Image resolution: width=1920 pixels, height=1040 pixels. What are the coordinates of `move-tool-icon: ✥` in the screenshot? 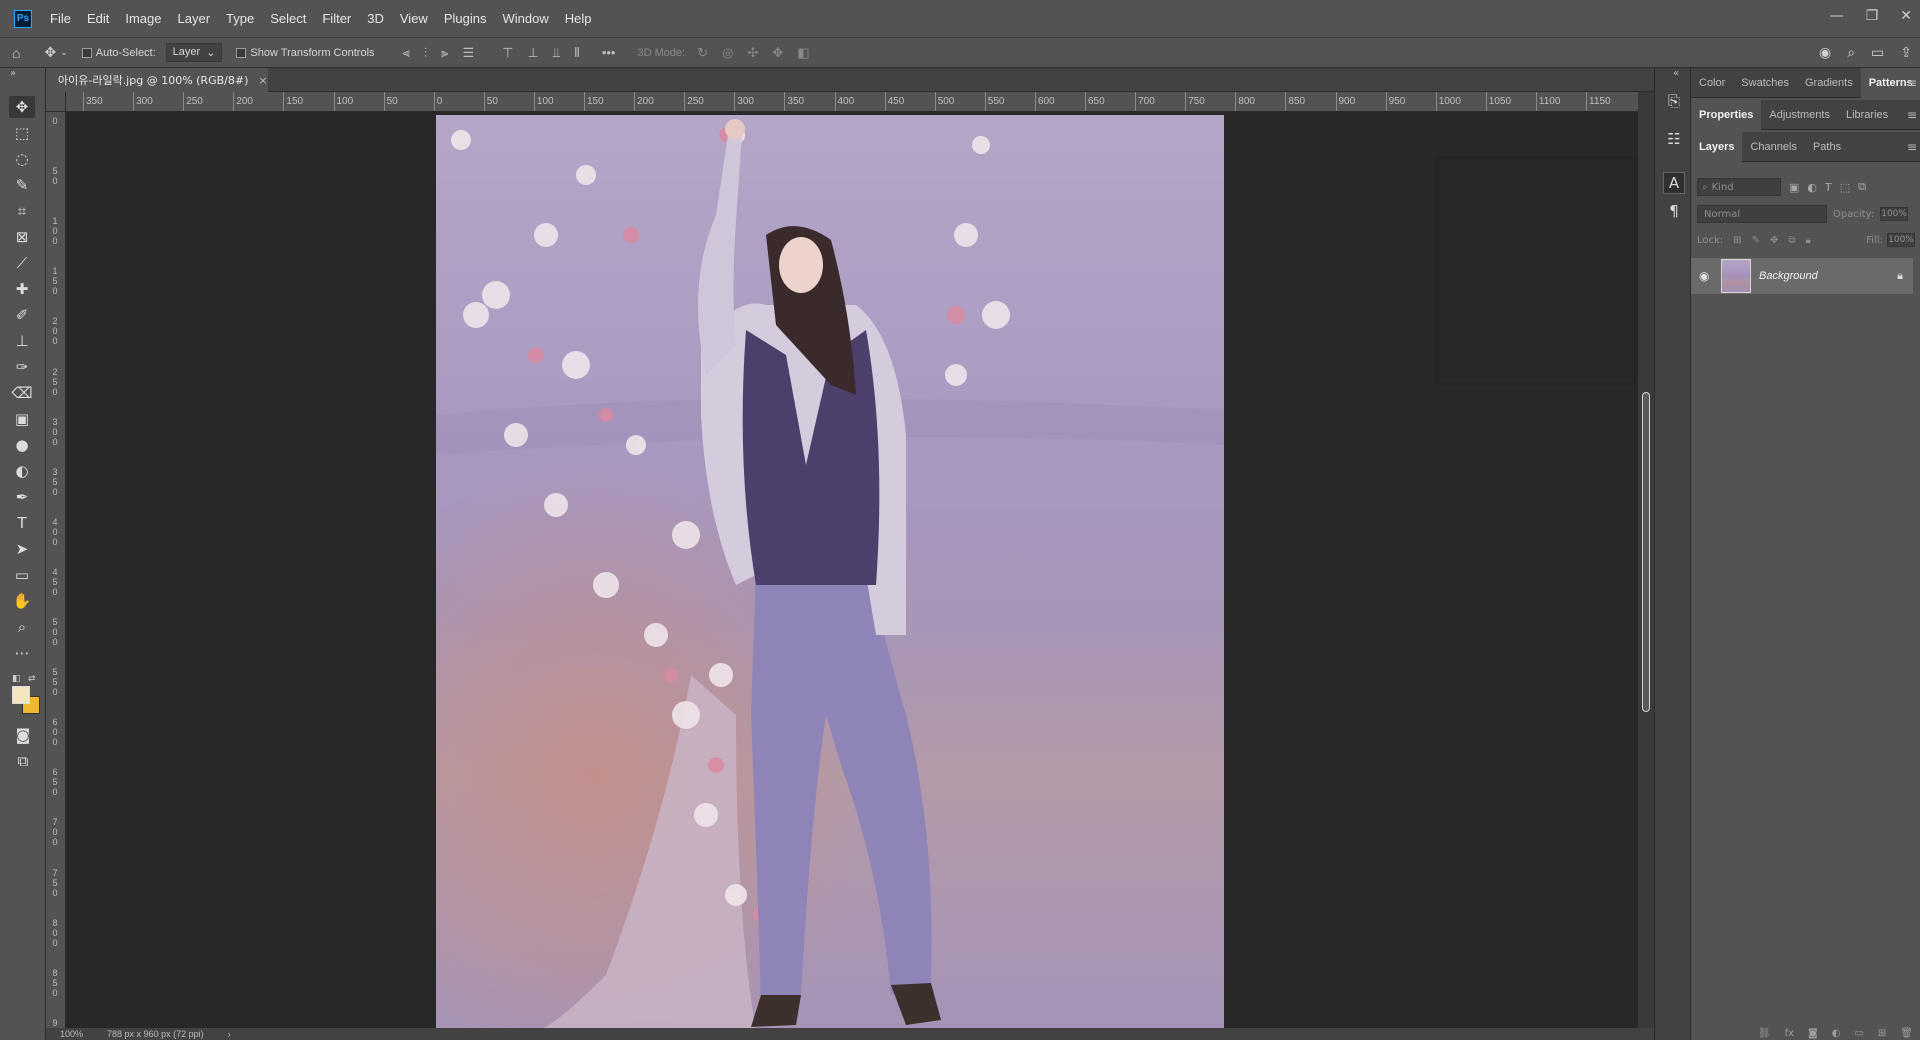 It's located at (50, 52).